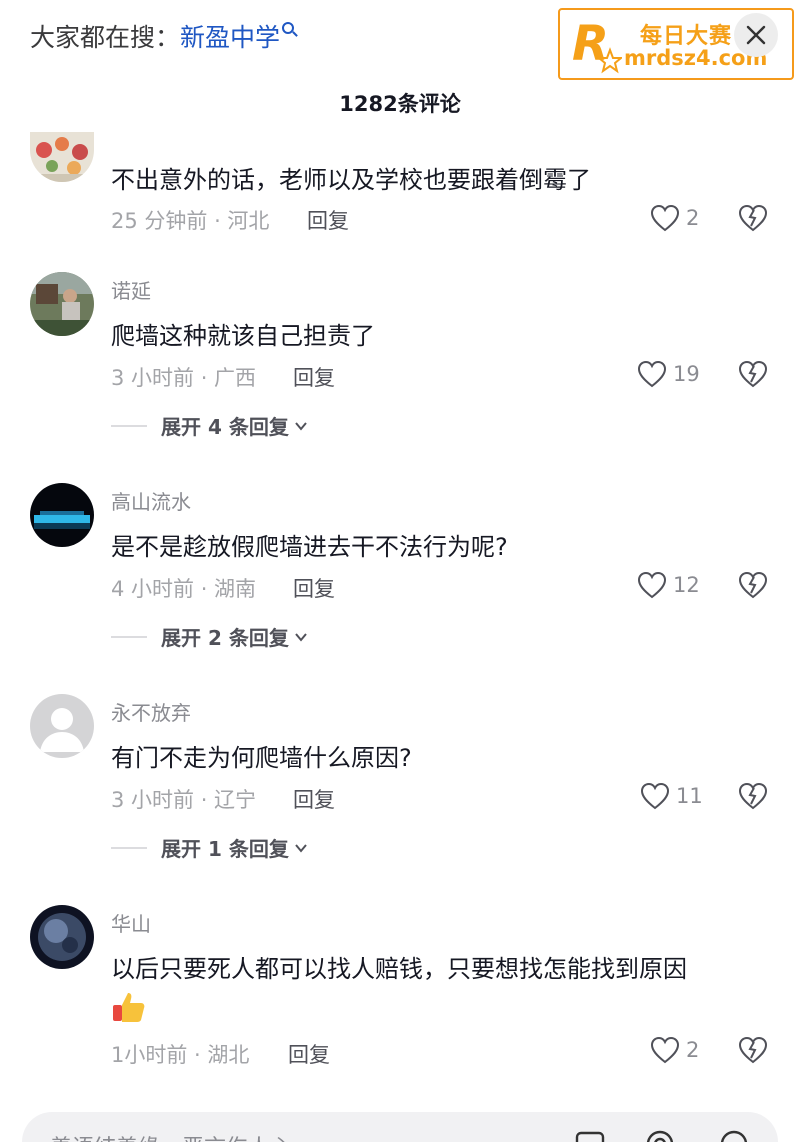 Image resolution: width=800 pixels, height=1142 pixels. Describe the element at coordinates (243, 336) in the screenshot. I see `comment-text: 爬墙这种就该自己担责了` at that location.